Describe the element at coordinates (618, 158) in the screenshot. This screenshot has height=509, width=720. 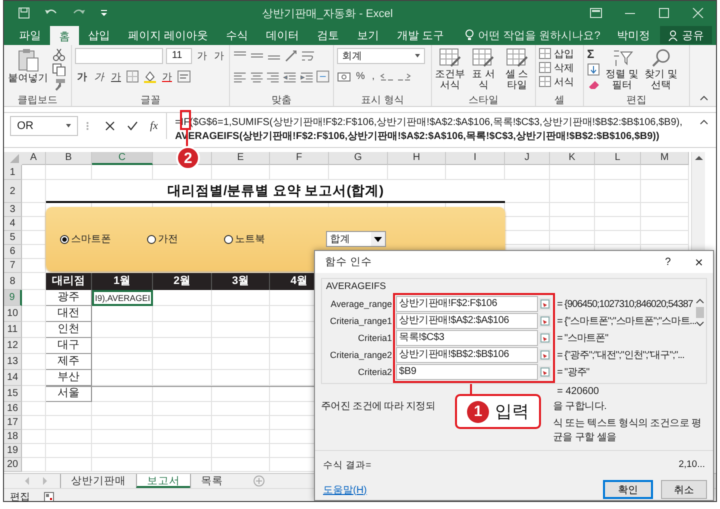
I see `column-header: L` at that location.